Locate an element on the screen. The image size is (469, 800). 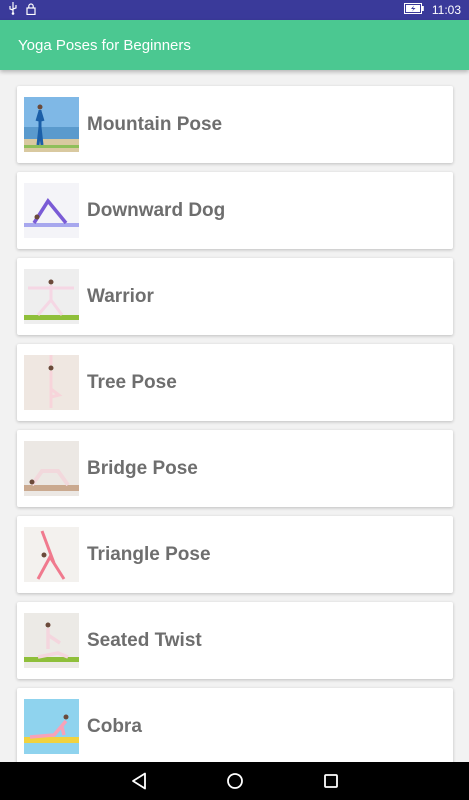
pose-label: Triangle Pose is located at coordinates (149, 554).